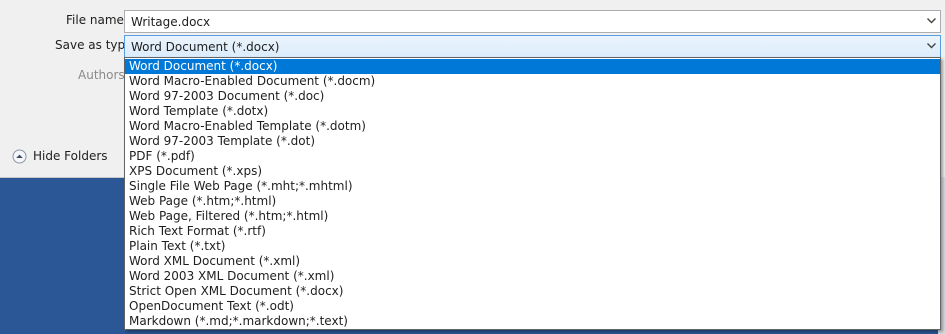 This screenshot has height=334, width=945. Describe the element at coordinates (532, 231) in the screenshot. I see `file-type-option: Rich Text Format (*.rtf)` at that location.